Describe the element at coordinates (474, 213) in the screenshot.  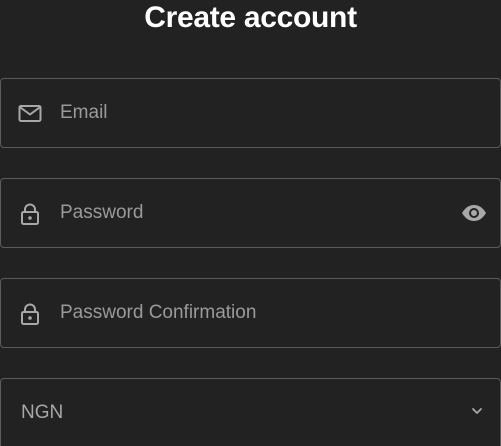
I see `eye-icon` at that location.